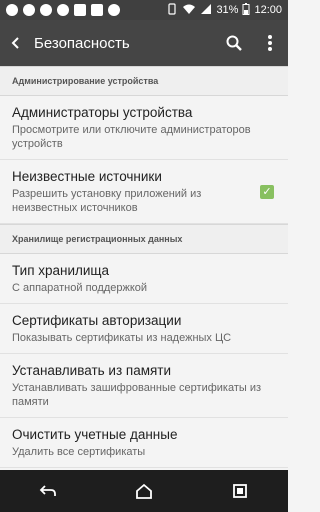 The height and width of the screenshot is (512, 320). Describe the element at coordinates (16, 43) in the screenshot. I see `back-arrow-icon` at that location.